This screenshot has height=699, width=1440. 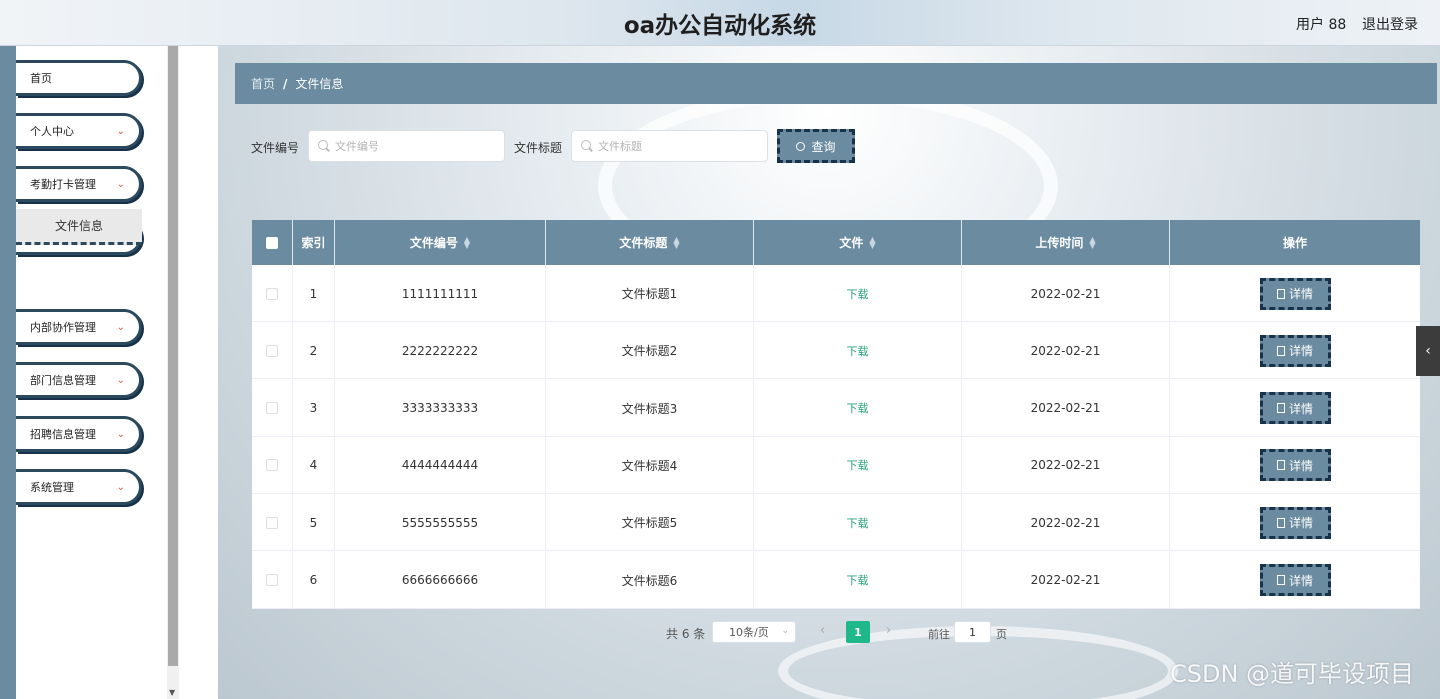 I want to click on sidebar-item: 内部协作管理 ⌄, so click(x=79, y=327).